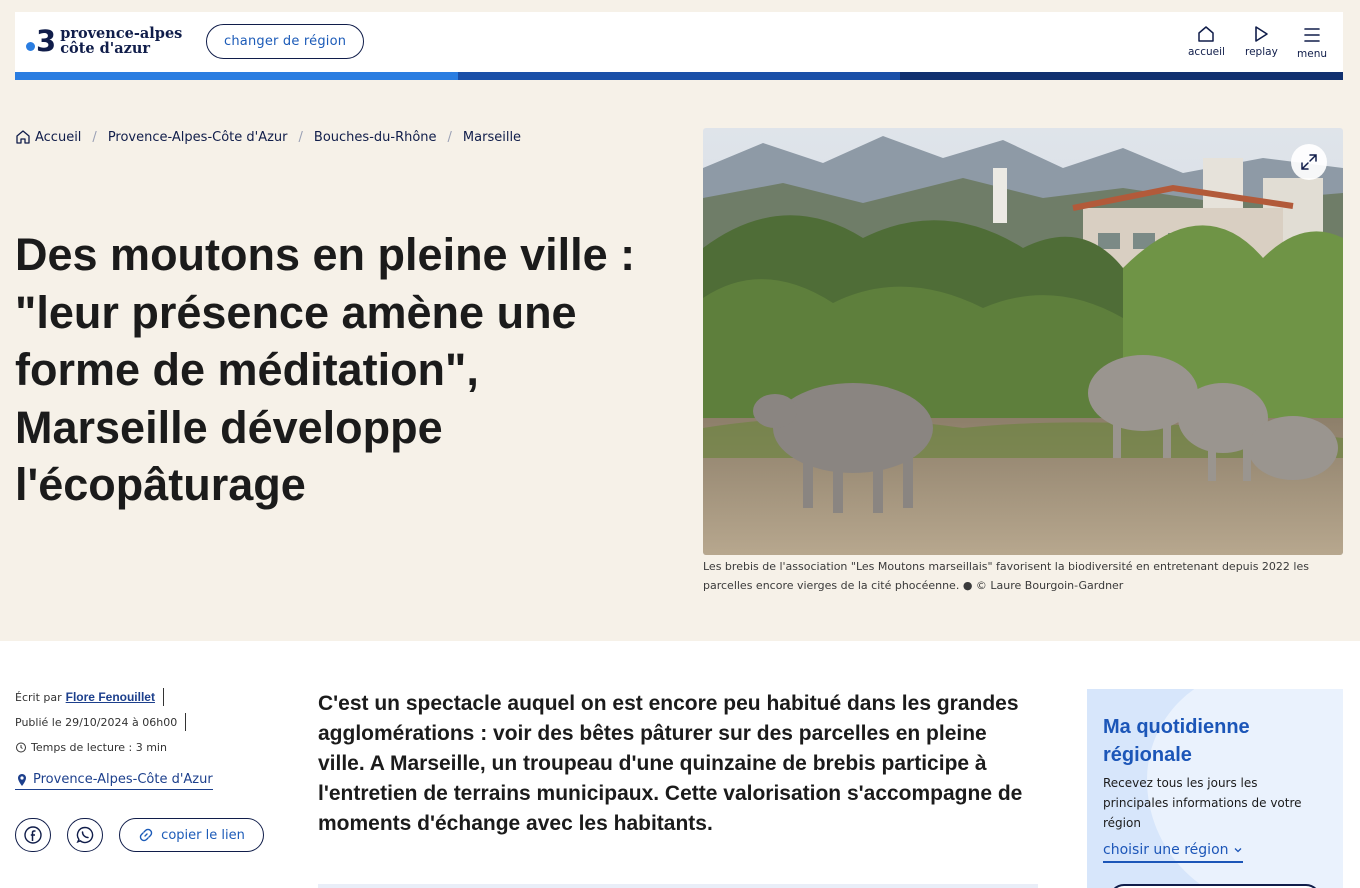 The image size is (1360, 888). What do you see at coordinates (23, 137) in the screenshot?
I see `breadcrumb-home-icon` at bounding box center [23, 137].